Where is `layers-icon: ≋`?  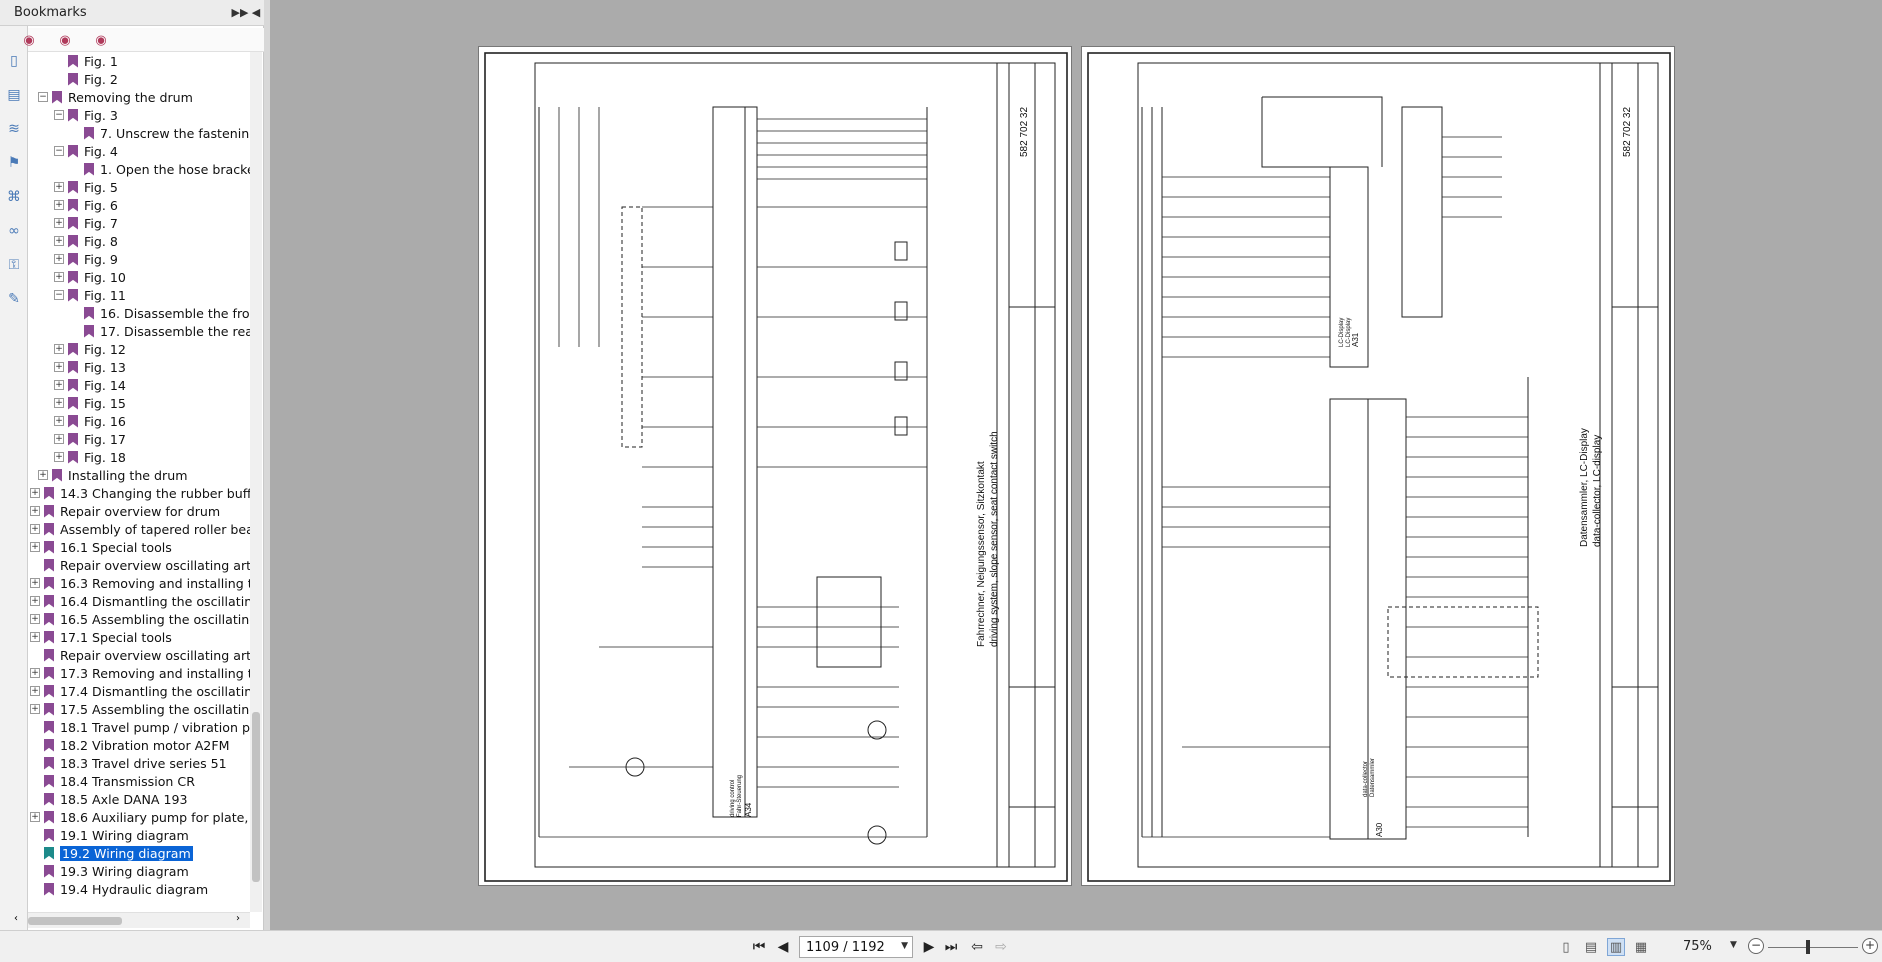
layers-icon: ≋ is located at coordinates (14, 129).